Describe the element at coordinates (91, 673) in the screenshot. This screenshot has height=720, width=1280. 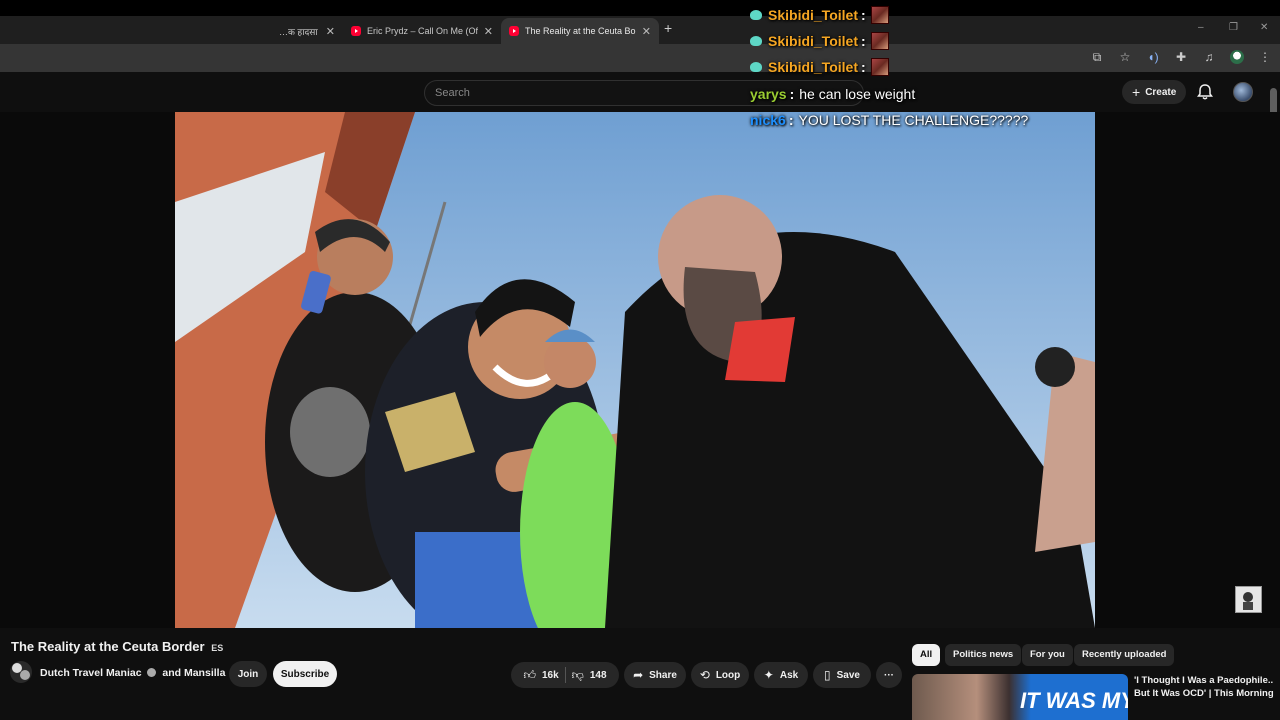
I see `channel-name: Dutch Travel Maniac` at that location.